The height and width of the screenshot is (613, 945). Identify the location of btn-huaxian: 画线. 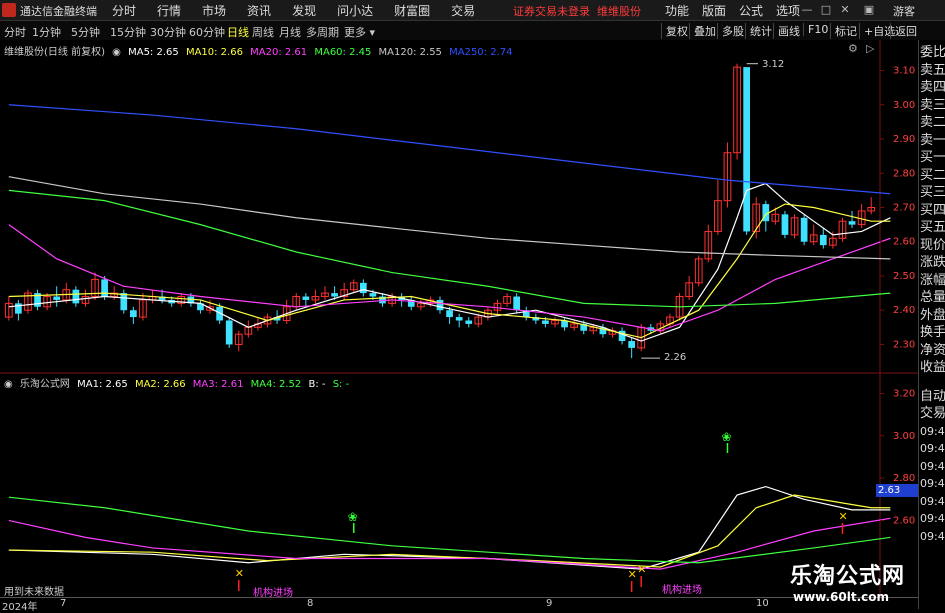
(786, 31).